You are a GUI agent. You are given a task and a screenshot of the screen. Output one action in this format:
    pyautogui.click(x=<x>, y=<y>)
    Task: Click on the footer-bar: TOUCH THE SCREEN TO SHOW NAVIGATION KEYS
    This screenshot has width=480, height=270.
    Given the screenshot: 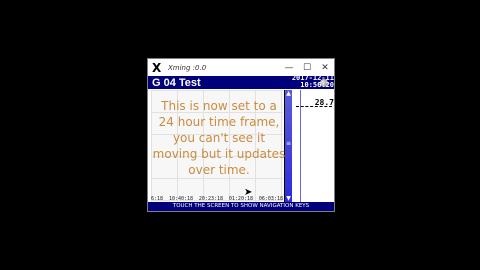 What is the action you would take?
    pyautogui.click(x=241, y=206)
    